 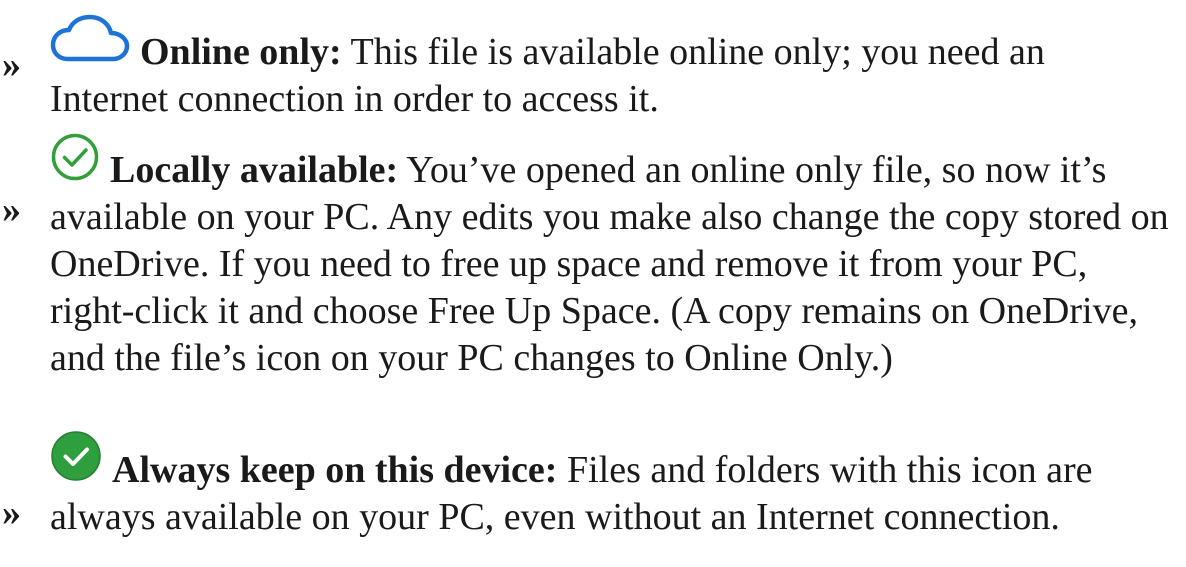 What do you see at coordinates (254, 170) in the screenshot?
I see `term-label: Locally available:` at bounding box center [254, 170].